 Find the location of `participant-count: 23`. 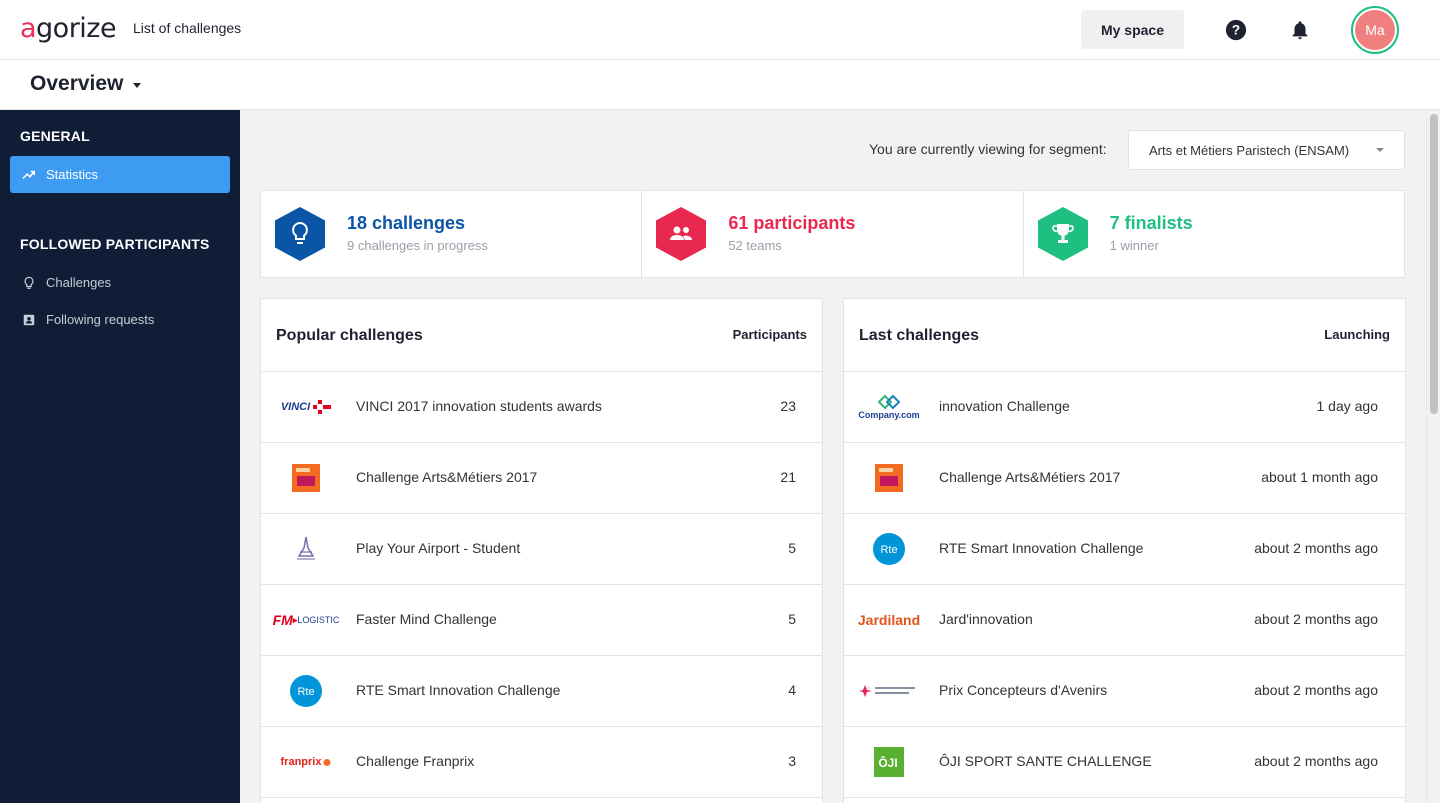

participant-count: 23 is located at coordinates (788, 406).